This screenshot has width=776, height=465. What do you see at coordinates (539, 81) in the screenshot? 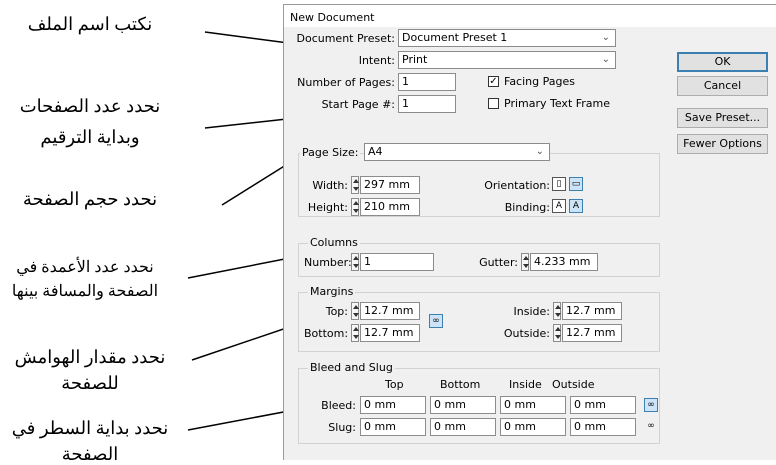
I see `facing-pages-label: Facing Pages` at bounding box center [539, 81].